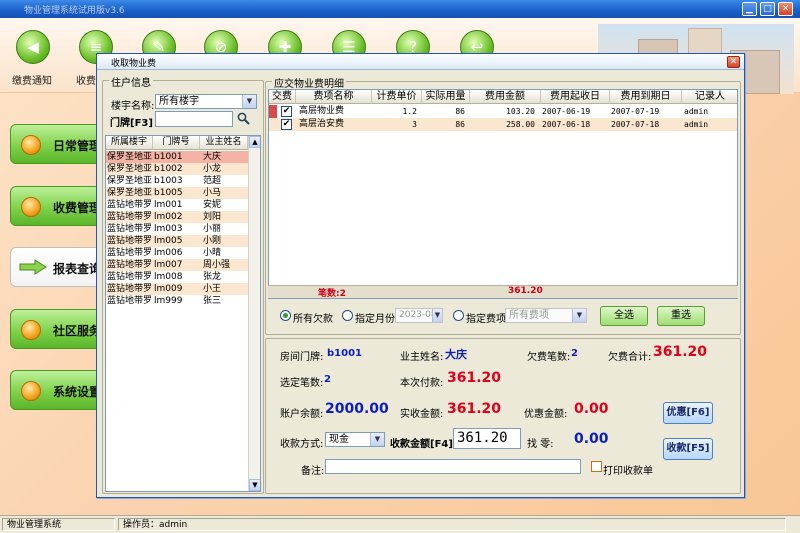 The width and height of the screenshot is (800, 533). Describe the element at coordinates (397, 97) in the screenshot. I see `fee-col-price: 计费单价` at that location.